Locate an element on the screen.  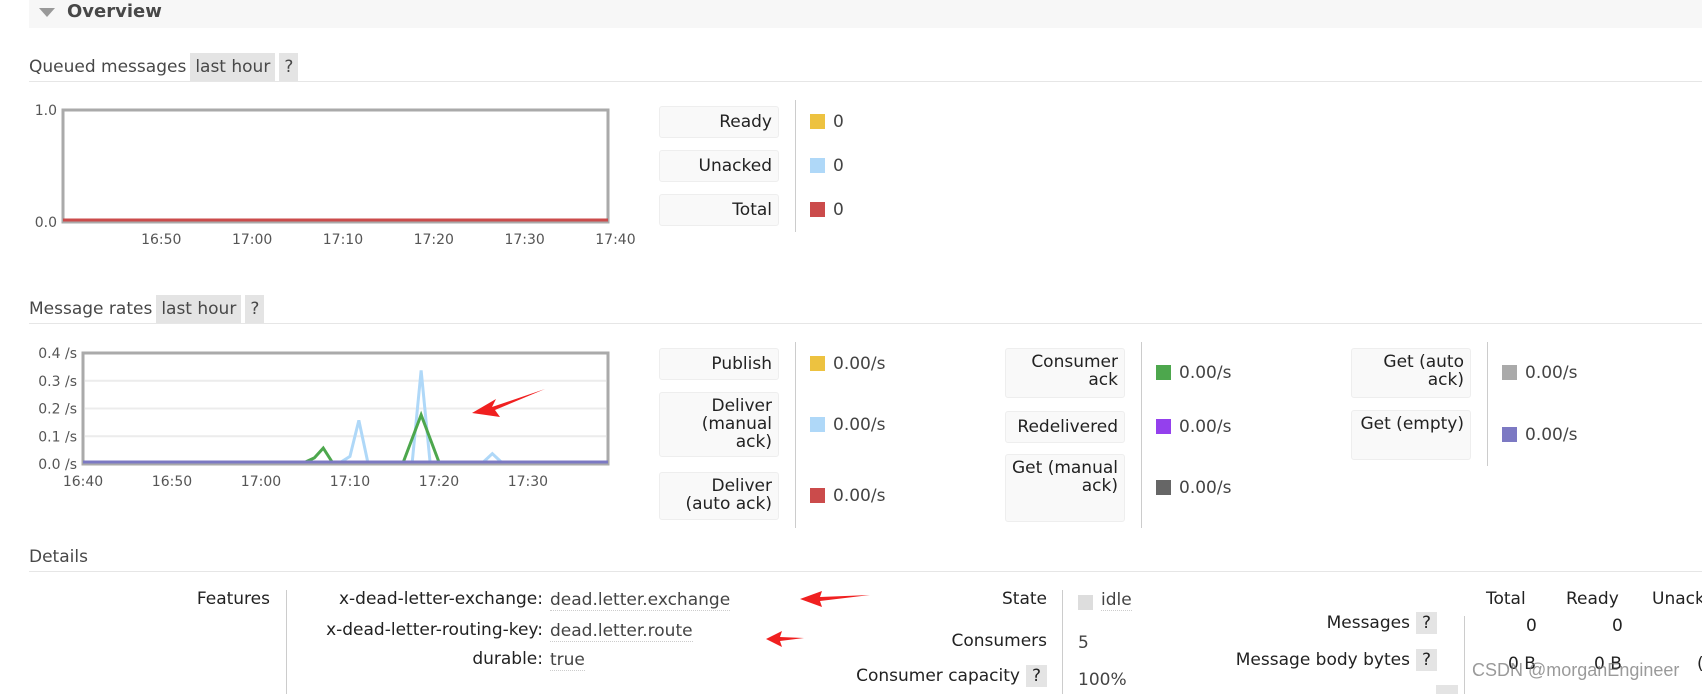
help-button-partial is located at coordinates (1447, 689).